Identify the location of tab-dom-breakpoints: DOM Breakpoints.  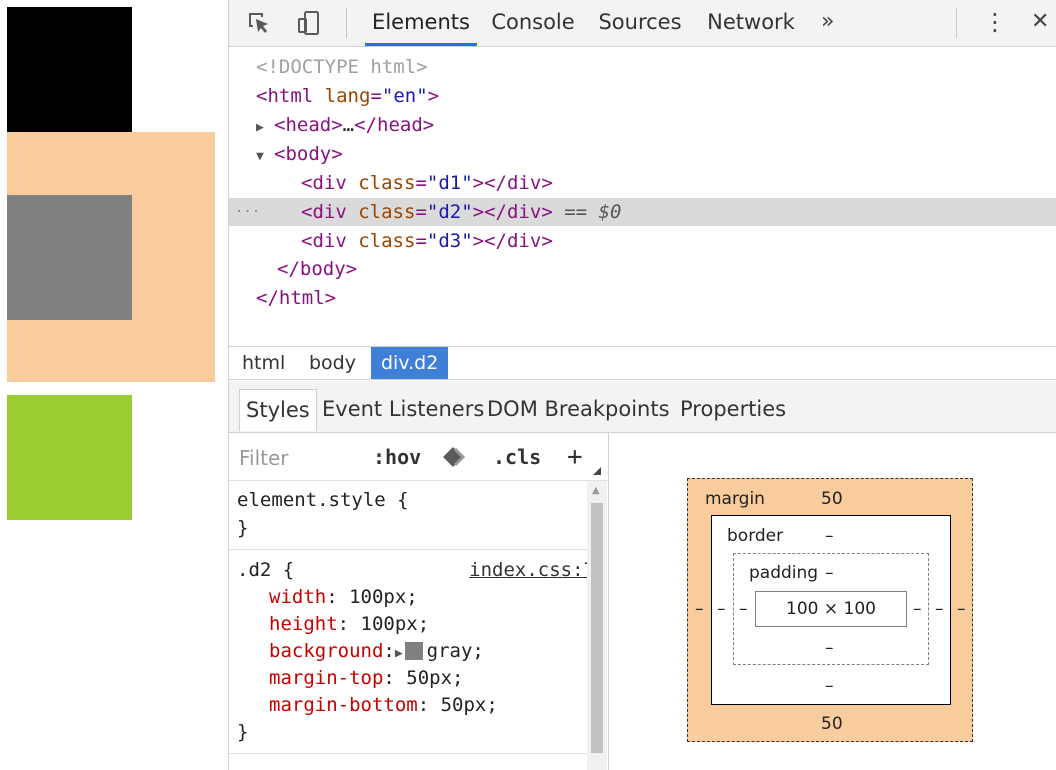
(578, 410).